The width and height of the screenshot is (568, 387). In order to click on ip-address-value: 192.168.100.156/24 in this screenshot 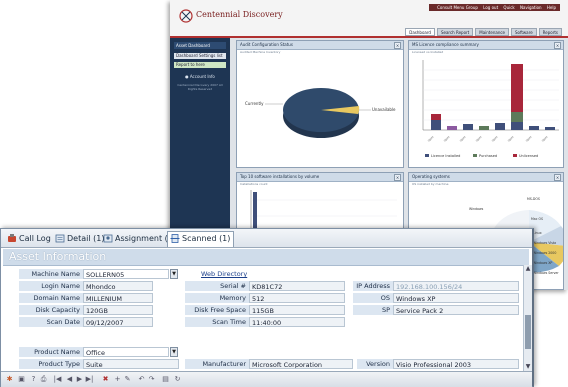, I will do `click(456, 286)`.